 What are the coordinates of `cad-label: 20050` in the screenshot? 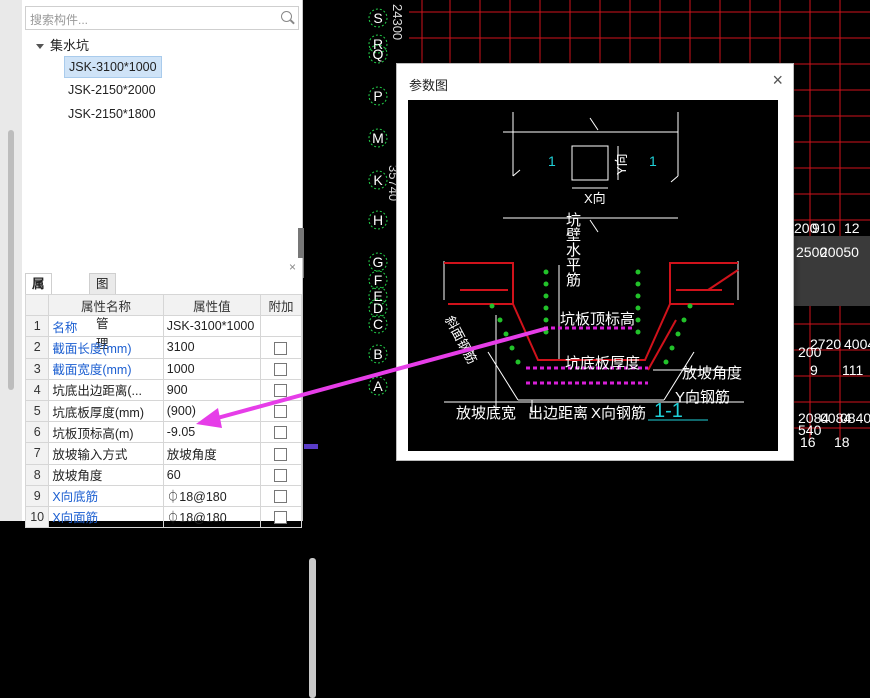 It's located at (839, 252).